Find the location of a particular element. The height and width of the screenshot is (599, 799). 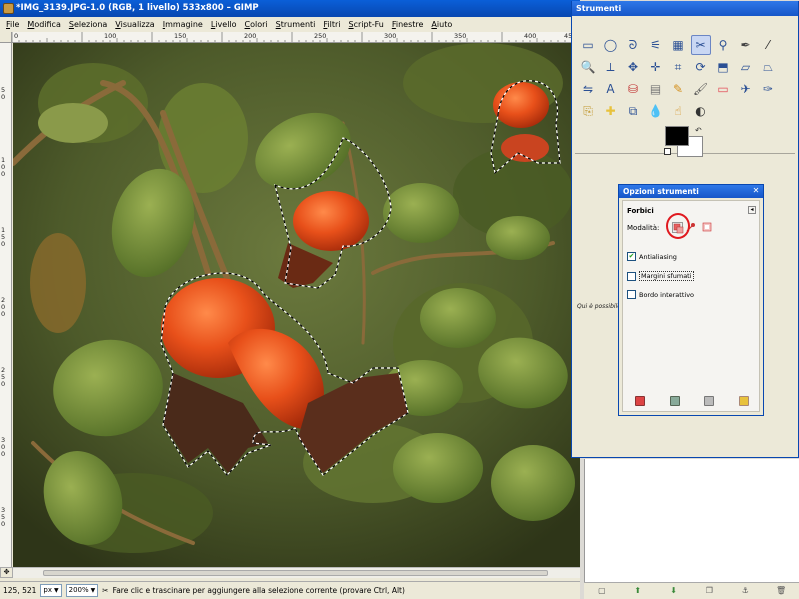

tool-flip: ⇋ is located at coordinates (588, 89).